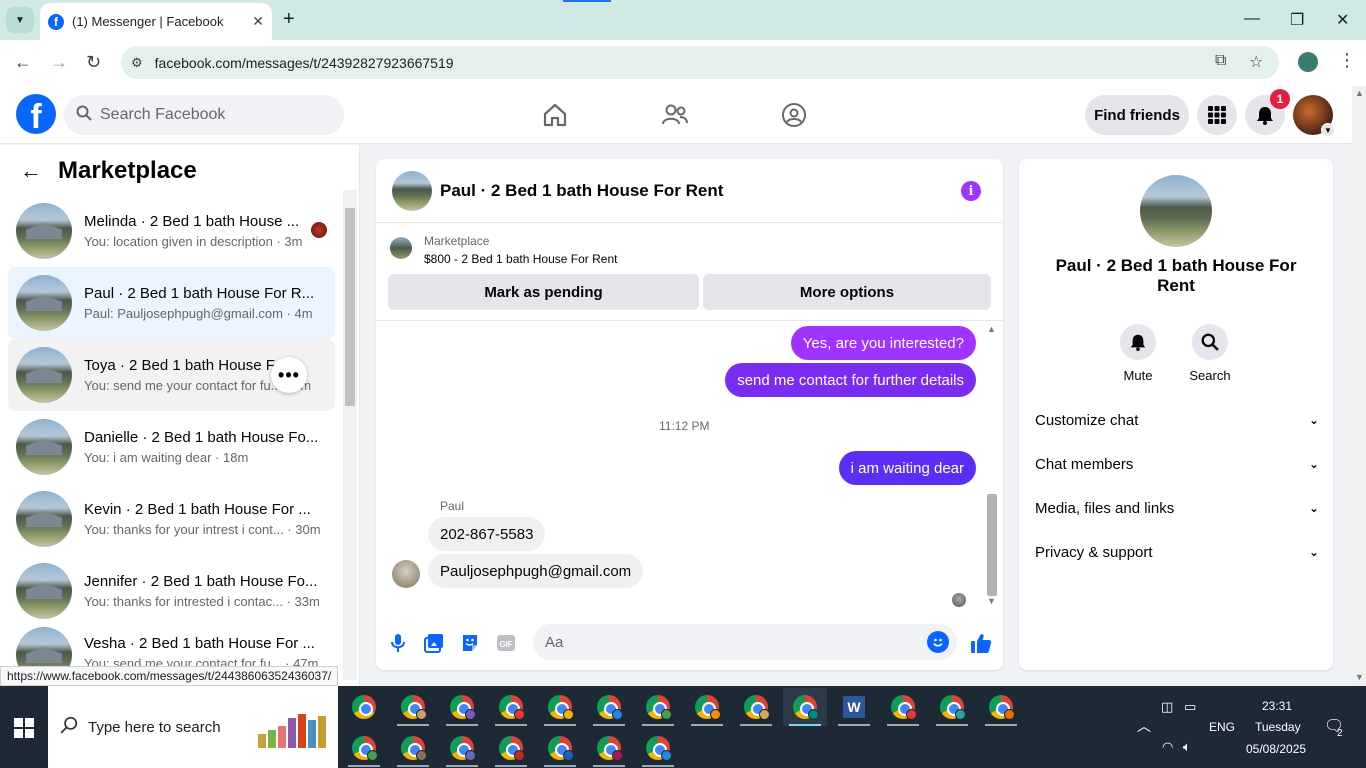 The width and height of the screenshot is (1366, 768). What do you see at coordinates (1297, 20) in the screenshot?
I see `restore-icon: ❐` at bounding box center [1297, 20].